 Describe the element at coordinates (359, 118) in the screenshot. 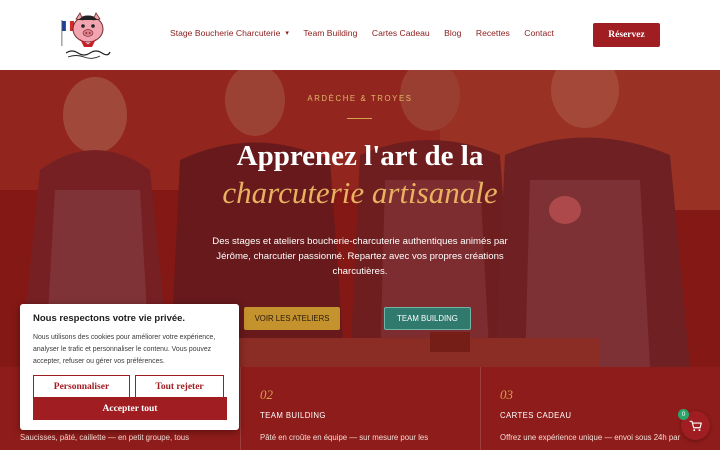

I see `eyebrow-divider` at that location.